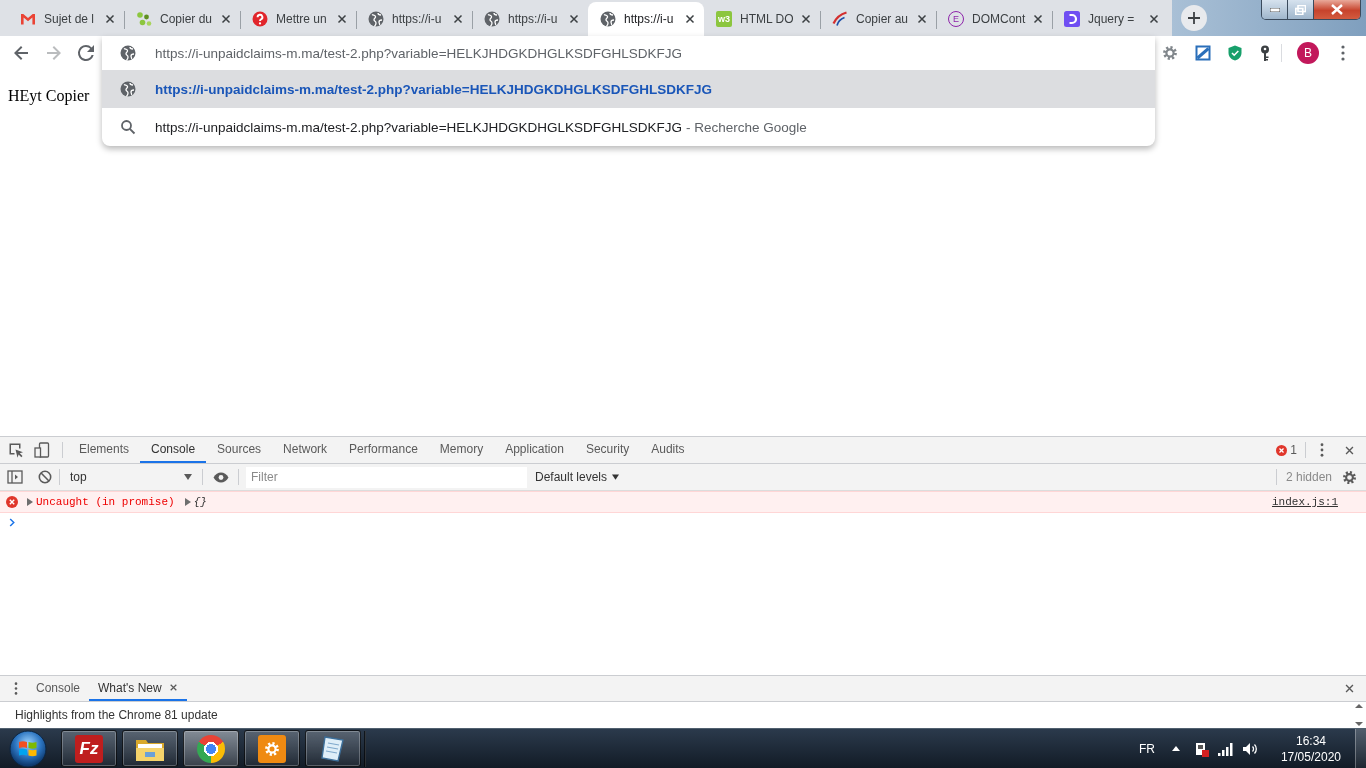  What do you see at coordinates (305, 450) in the screenshot?
I see `devtools-tab: Network` at bounding box center [305, 450].